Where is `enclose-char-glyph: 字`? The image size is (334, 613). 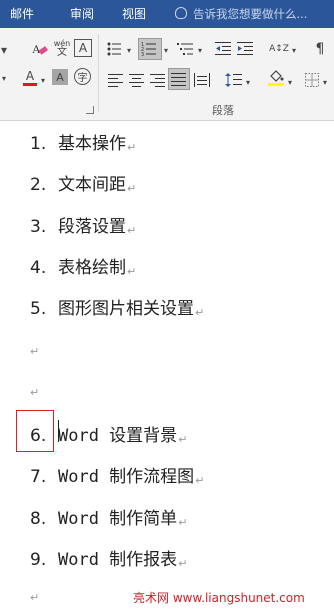 enclose-char-glyph: 字 is located at coordinates (82, 78).